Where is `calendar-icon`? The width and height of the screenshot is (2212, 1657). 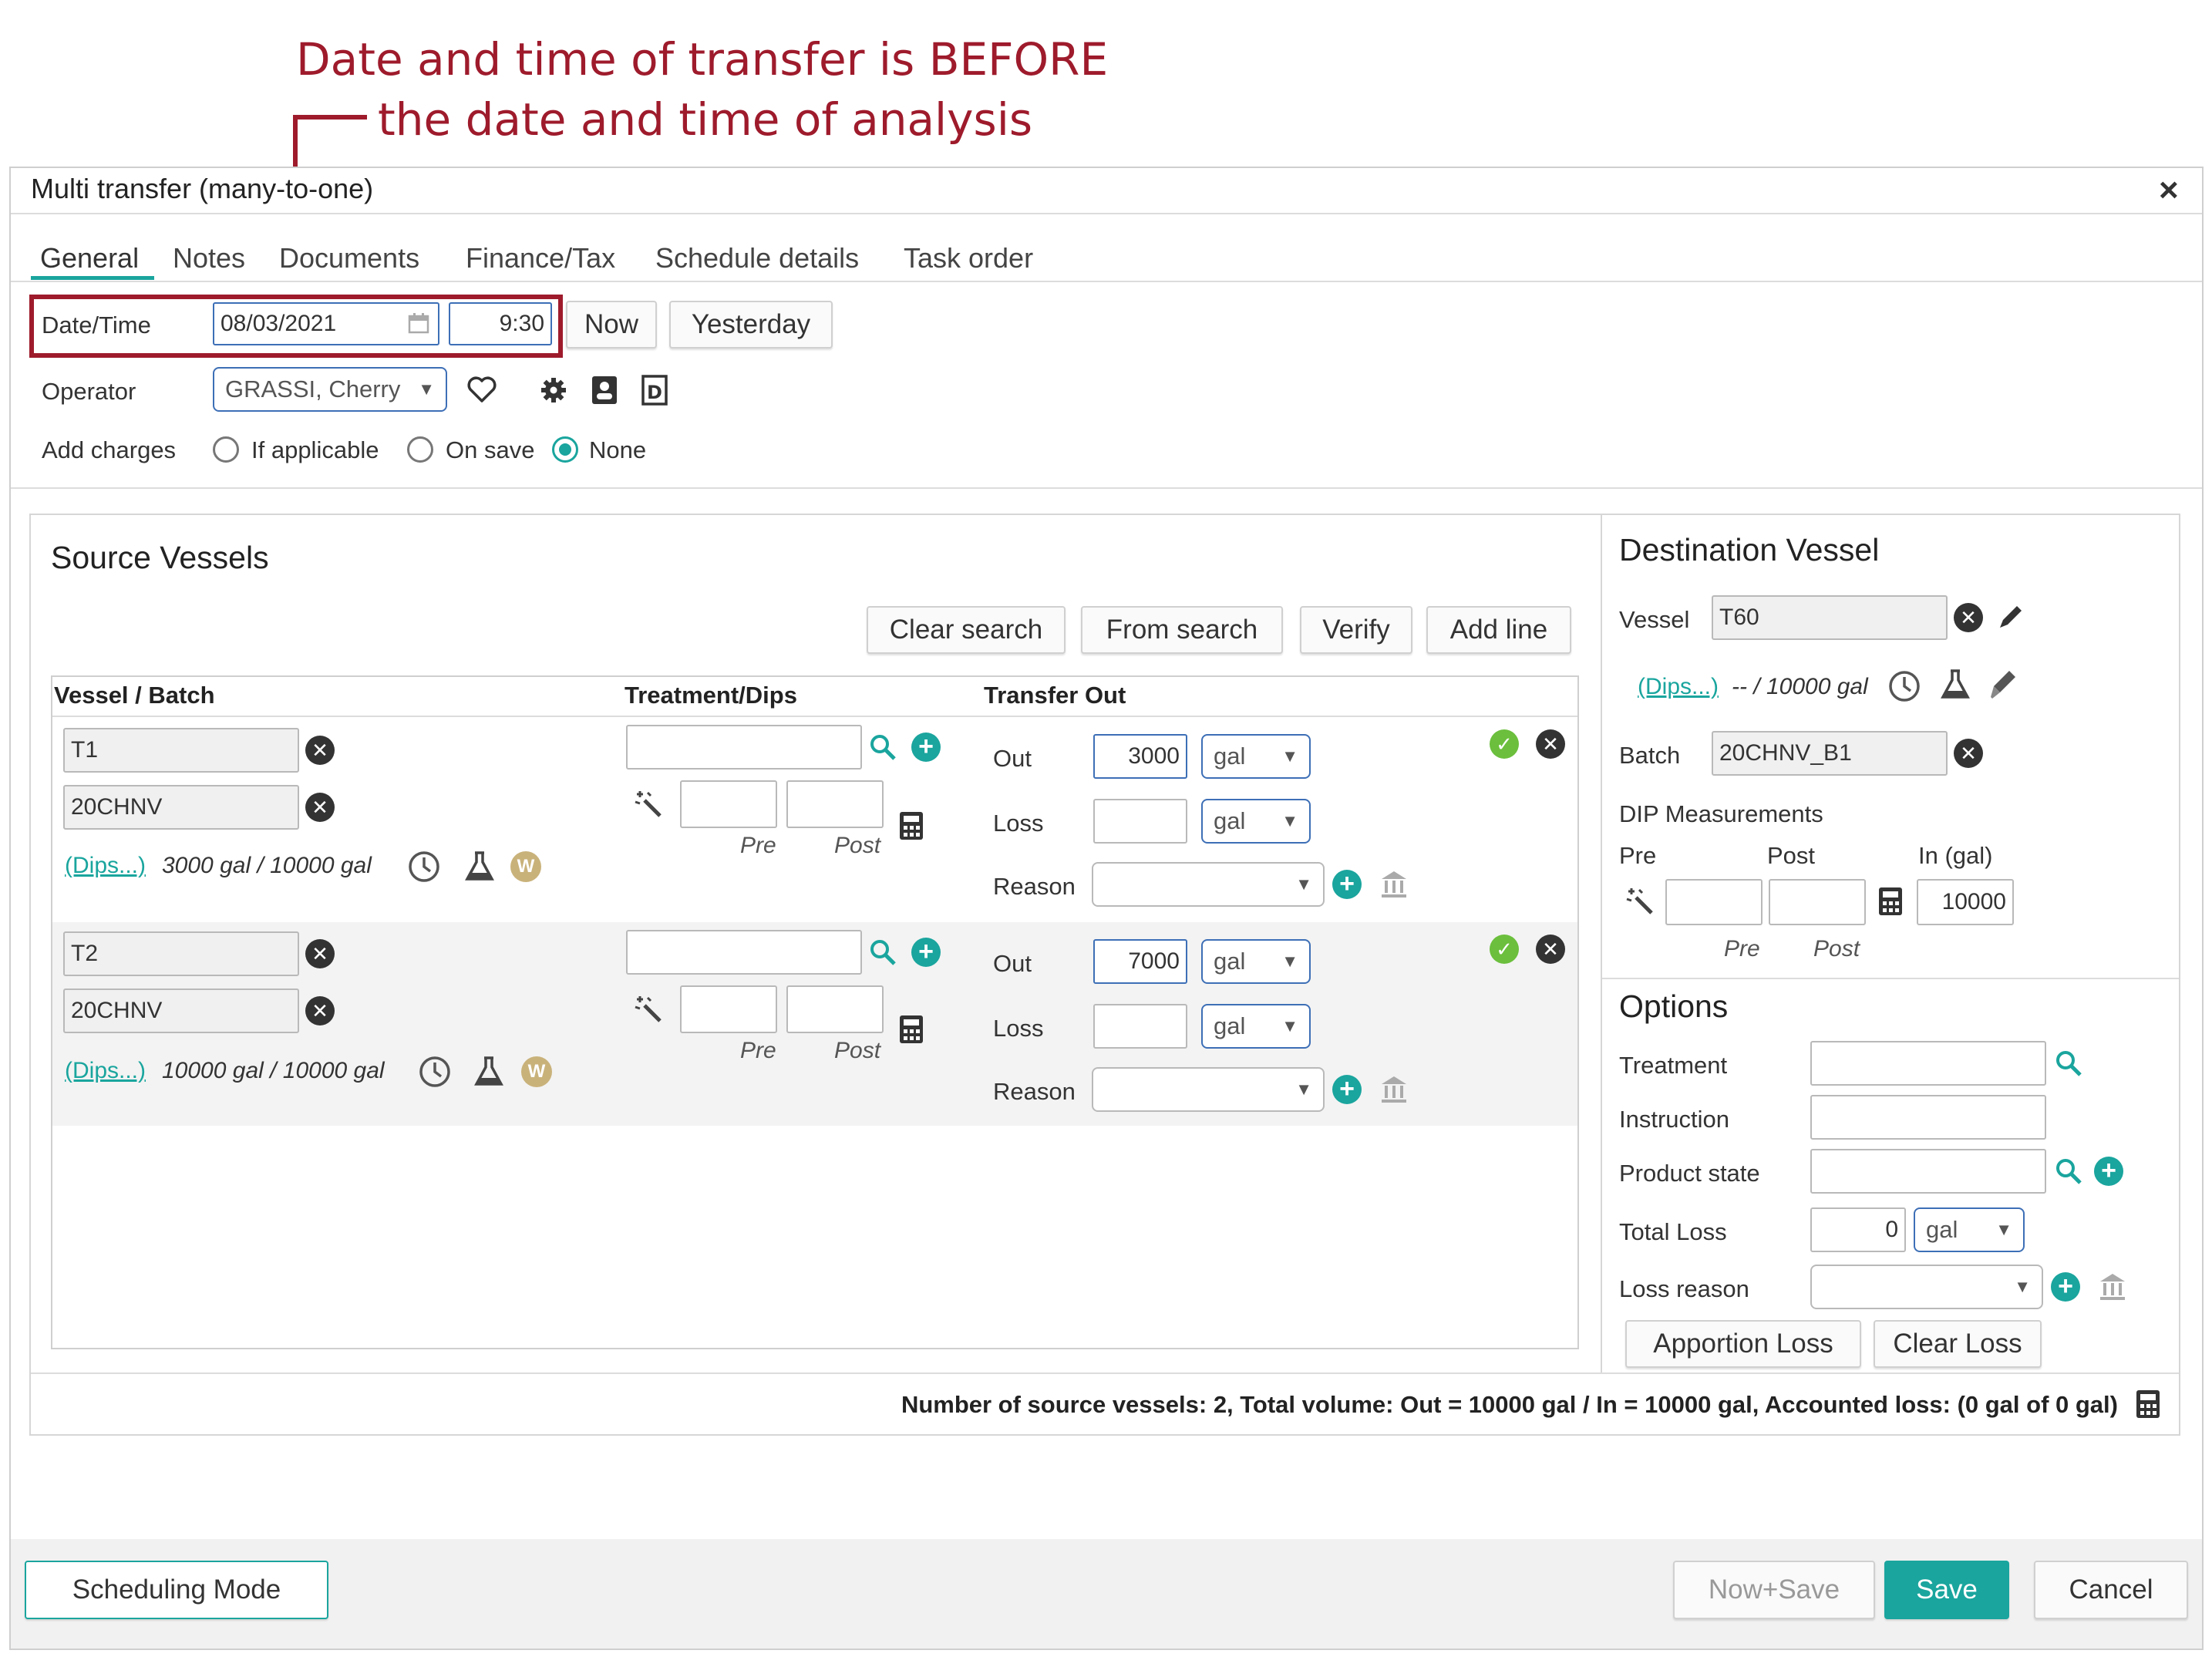
calendar-icon is located at coordinates (418, 323).